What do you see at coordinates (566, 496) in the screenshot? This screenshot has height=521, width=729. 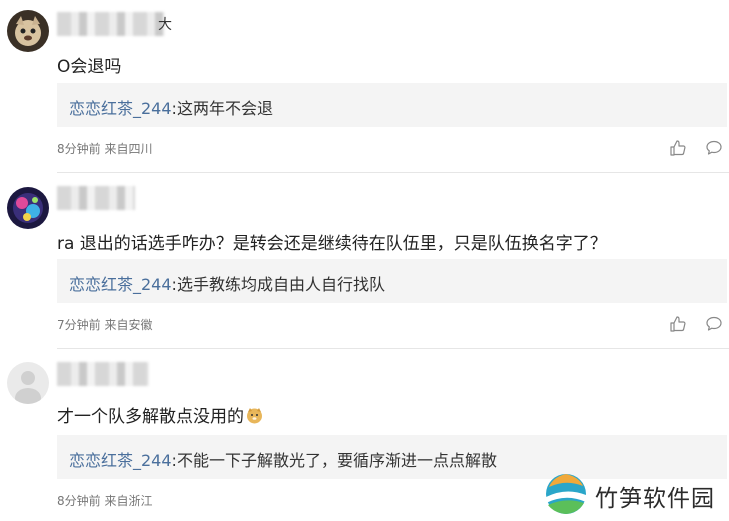 I see `bamboo-logo-icon` at bounding box center [566, 496].